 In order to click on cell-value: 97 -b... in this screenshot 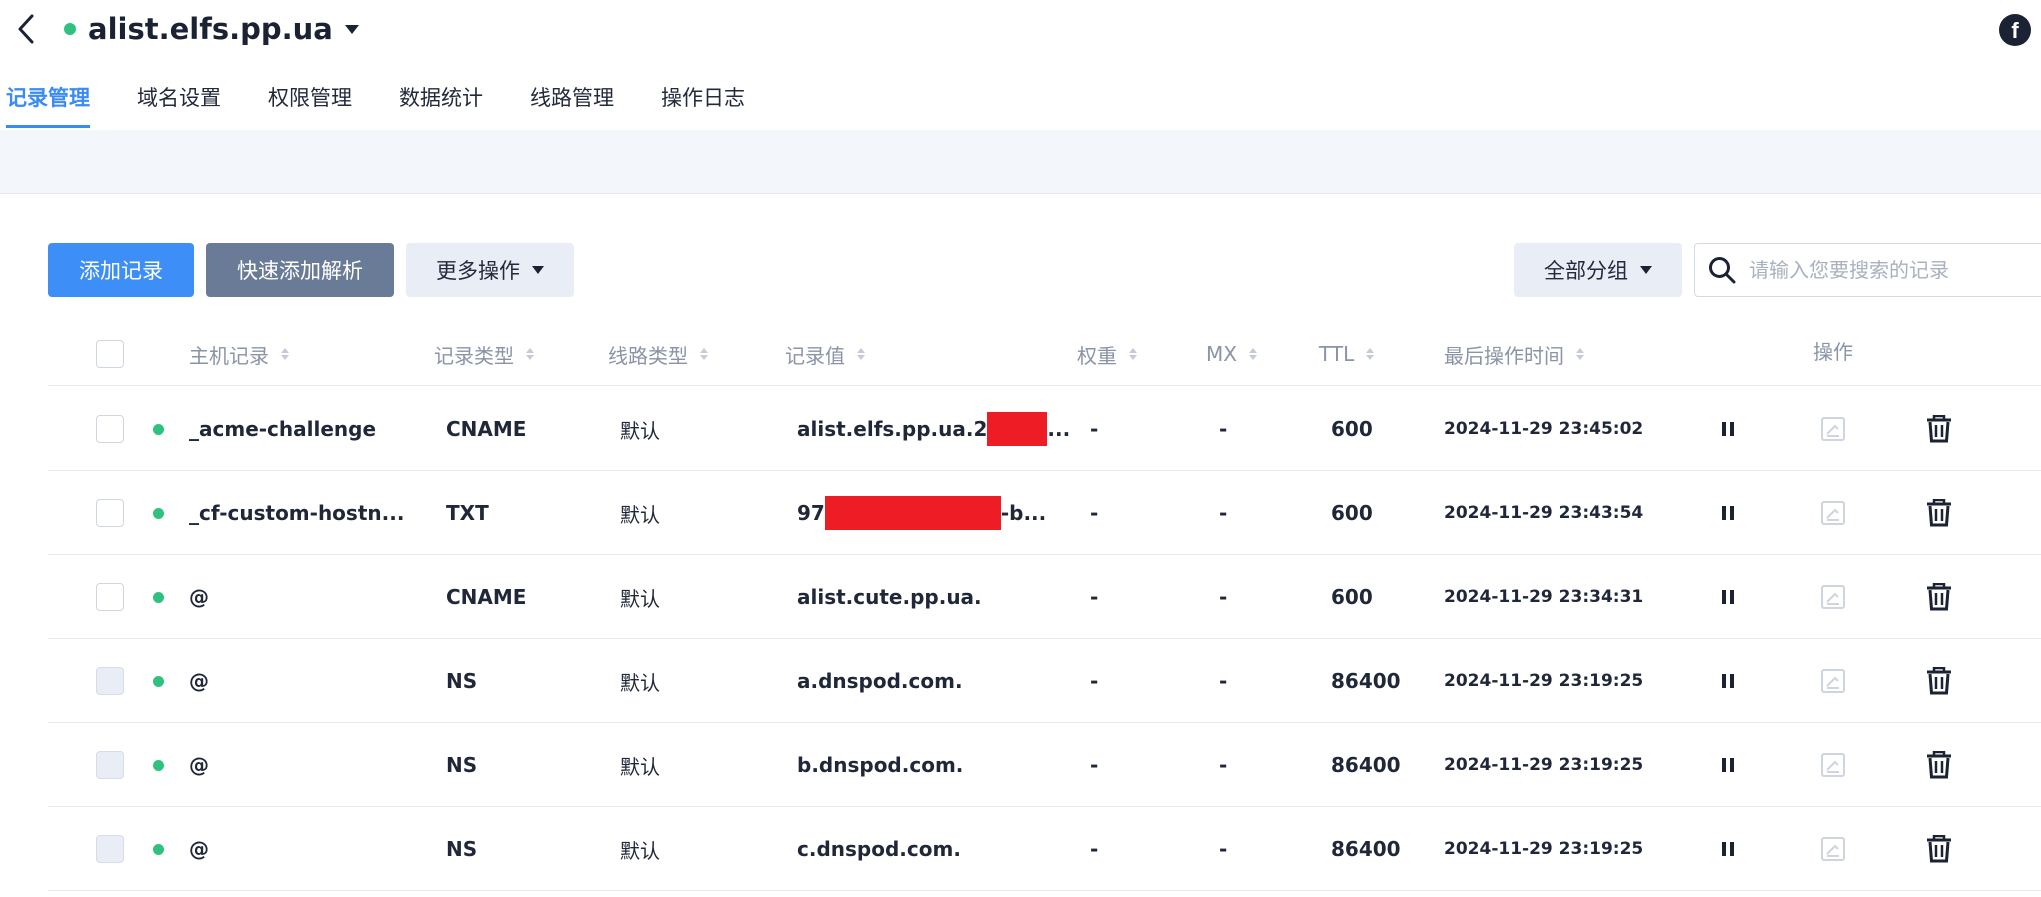, I will do `click(921, 513)`.